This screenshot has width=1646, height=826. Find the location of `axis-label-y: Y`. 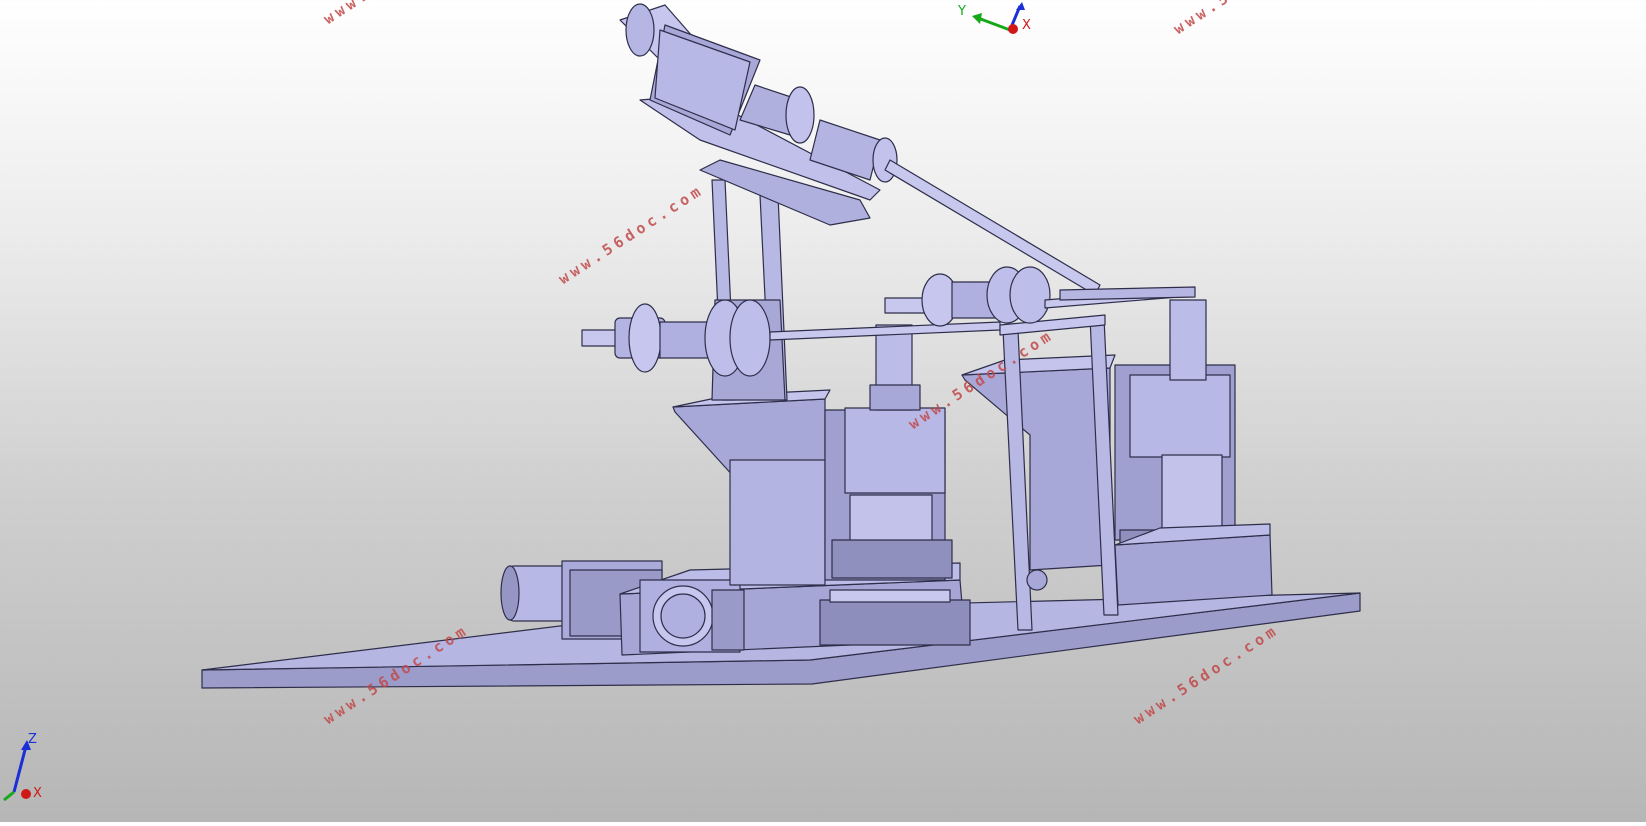

axis-label-y: Y is located at coordinates (962, 11).